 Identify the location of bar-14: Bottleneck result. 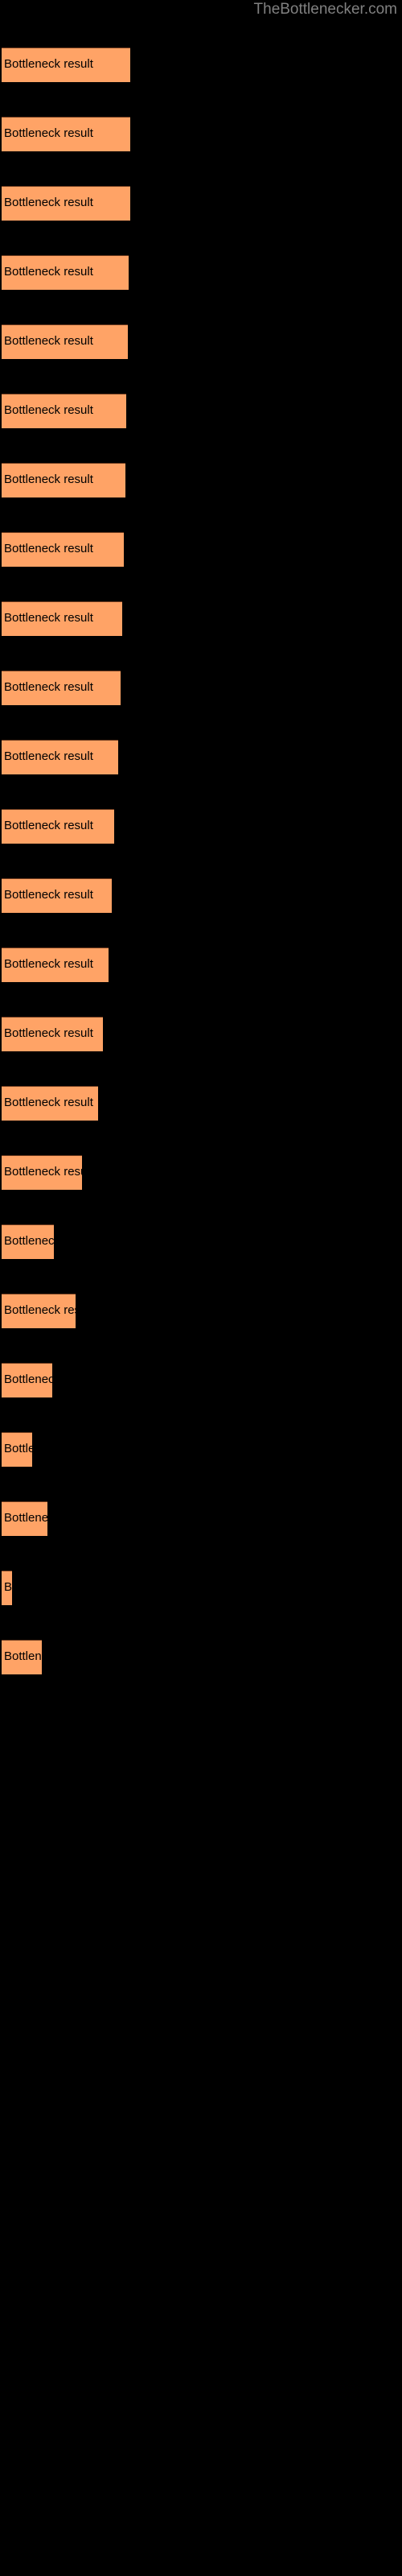
(55, 965).